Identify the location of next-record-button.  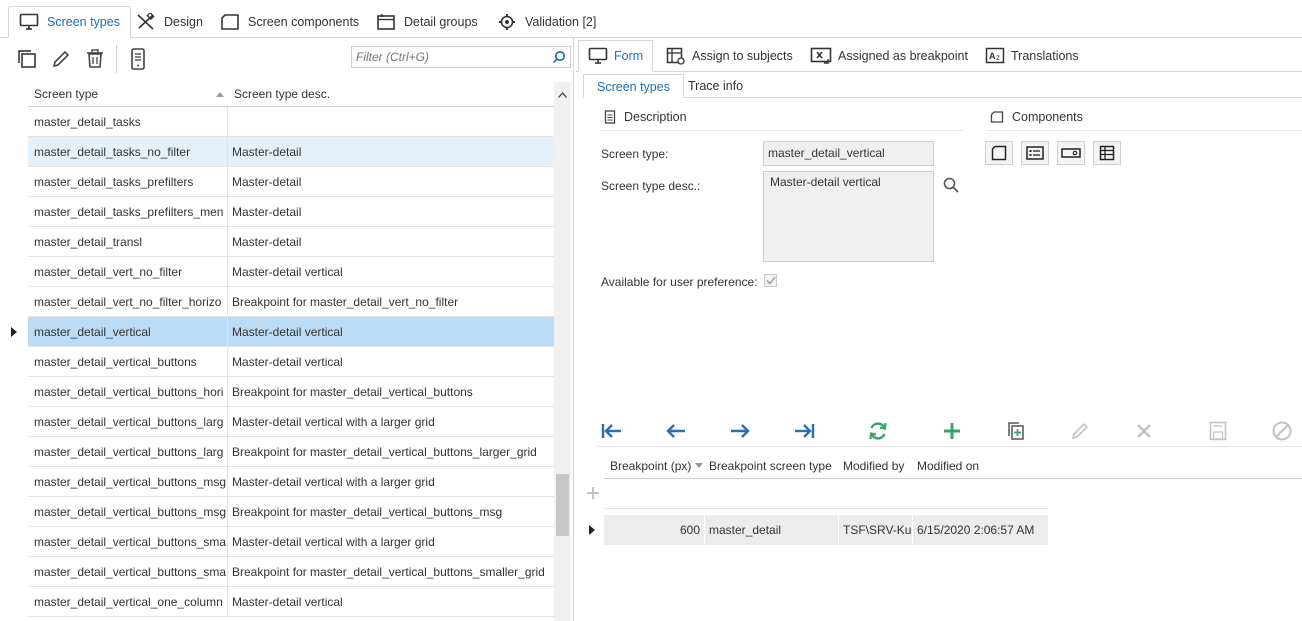
(740, 431).